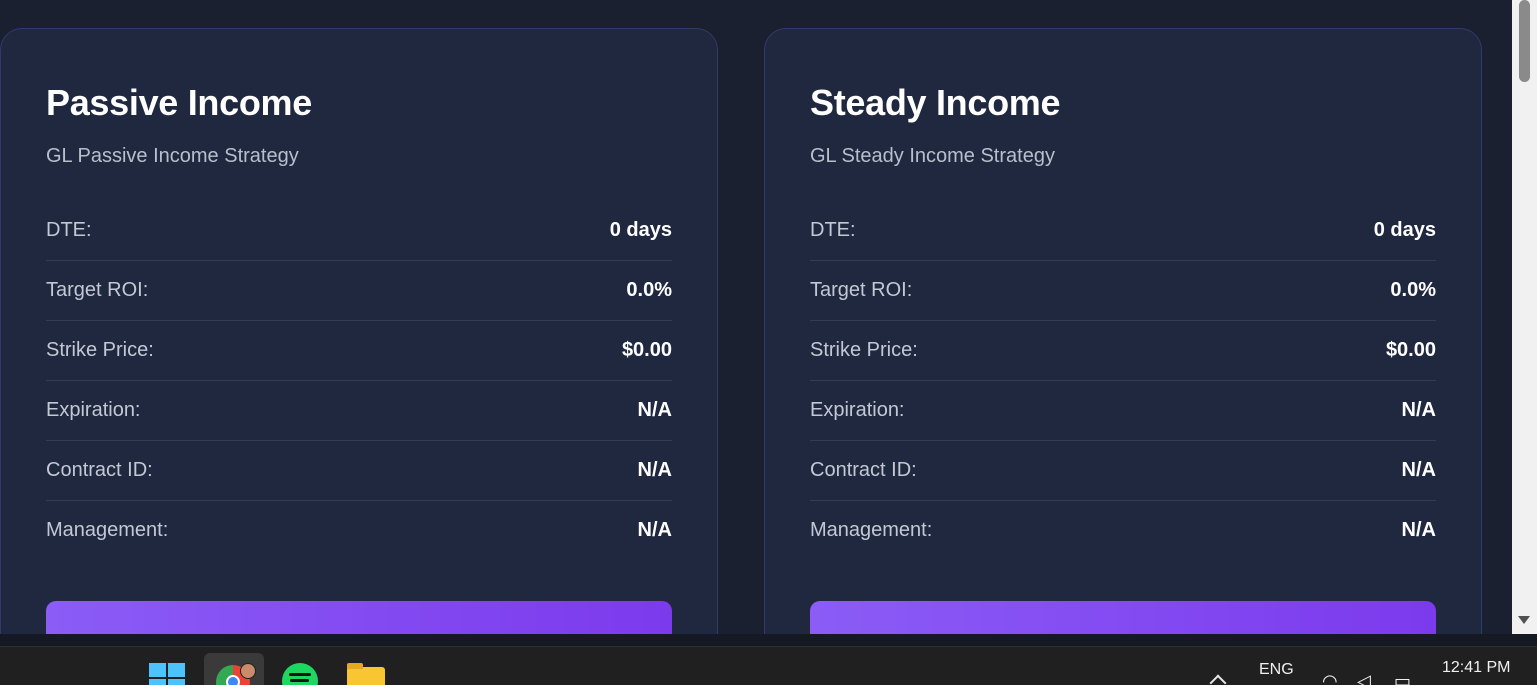 This screenshot has height=685, width=1537. I want to click on volume-icon: ◁, so click(1364, 678).